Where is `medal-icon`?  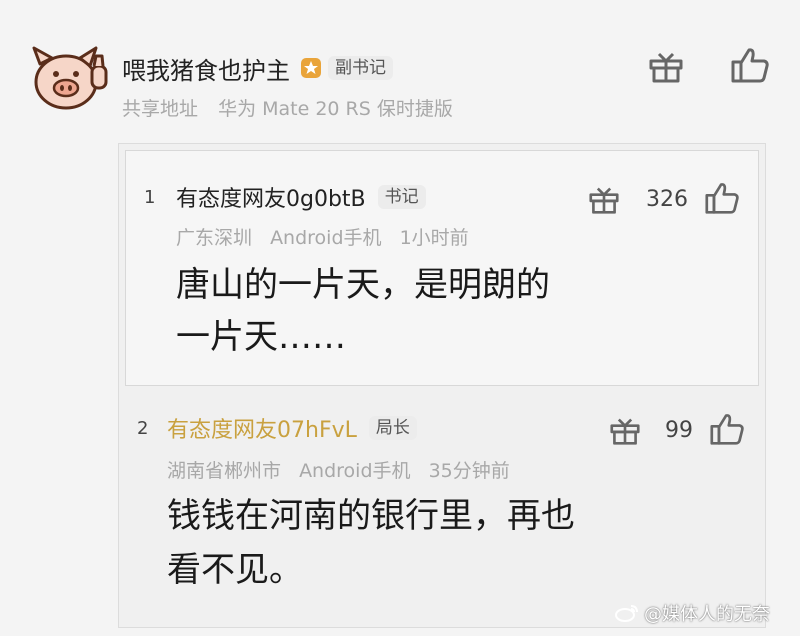 medal-icon is located at coordinates (311, 68).